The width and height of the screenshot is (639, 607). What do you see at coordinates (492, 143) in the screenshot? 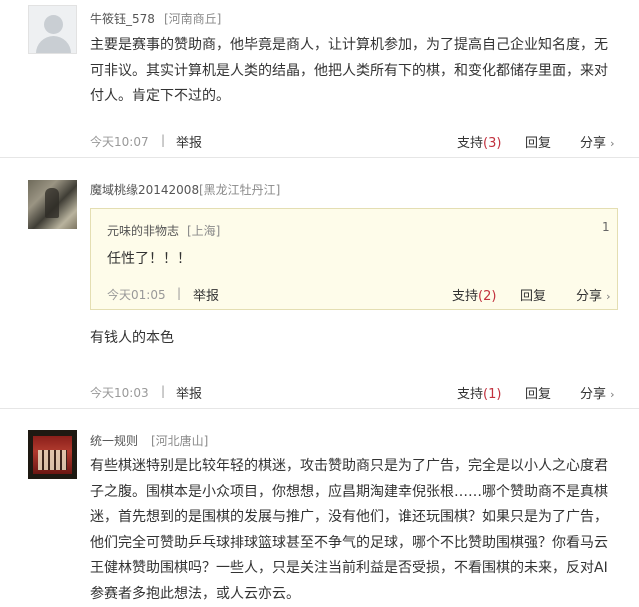
I see `support-count: (3)` at bounding box center [492, 143].